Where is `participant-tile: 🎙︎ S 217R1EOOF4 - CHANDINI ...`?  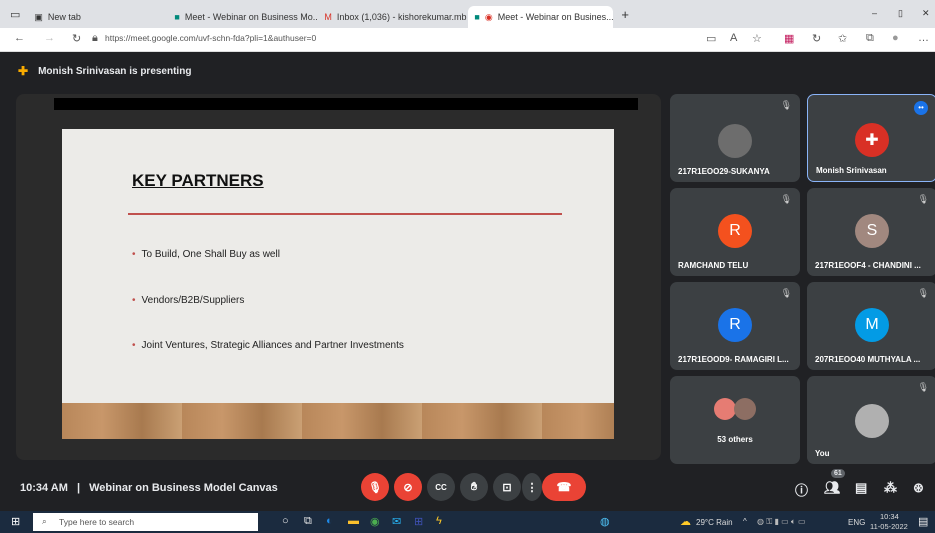
participant-tile: 🎙︎ S 217R1EOOF4 - CHANDINI ... is located at coordinates (871, 232).